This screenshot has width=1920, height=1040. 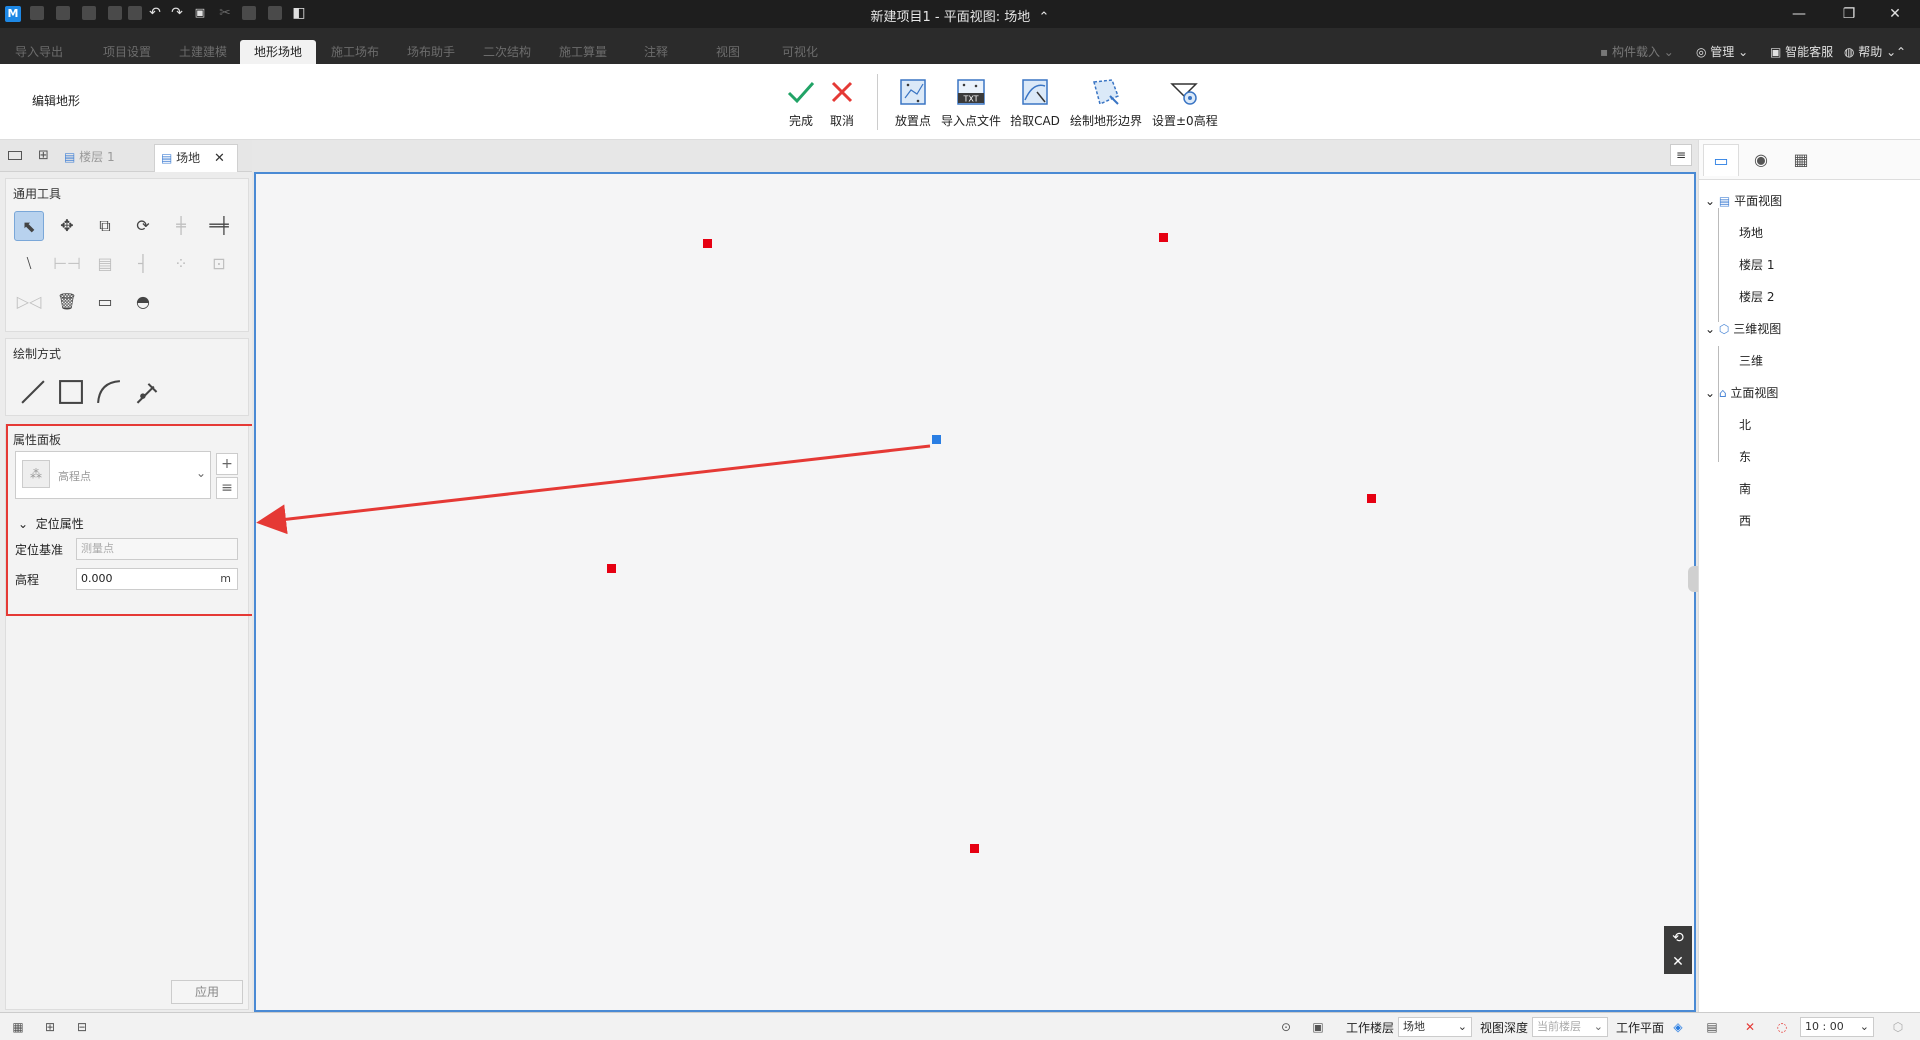 What do you see at coordinates (143, 264) in the screenshot?
I see `extend-tool-icon: ┤` at bounding box center [143, 264].